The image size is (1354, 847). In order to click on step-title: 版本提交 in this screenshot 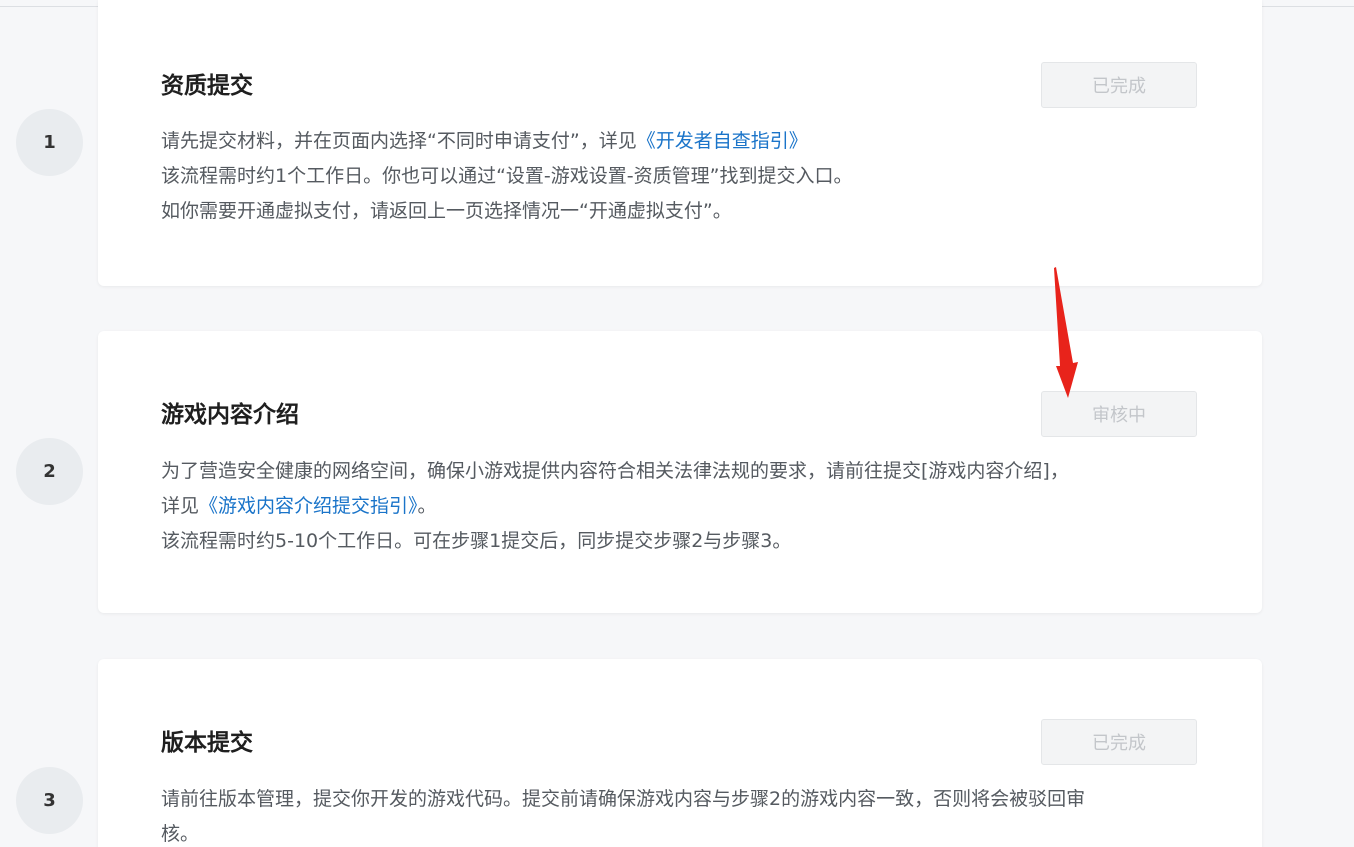, I will do `click(207, 743)`.